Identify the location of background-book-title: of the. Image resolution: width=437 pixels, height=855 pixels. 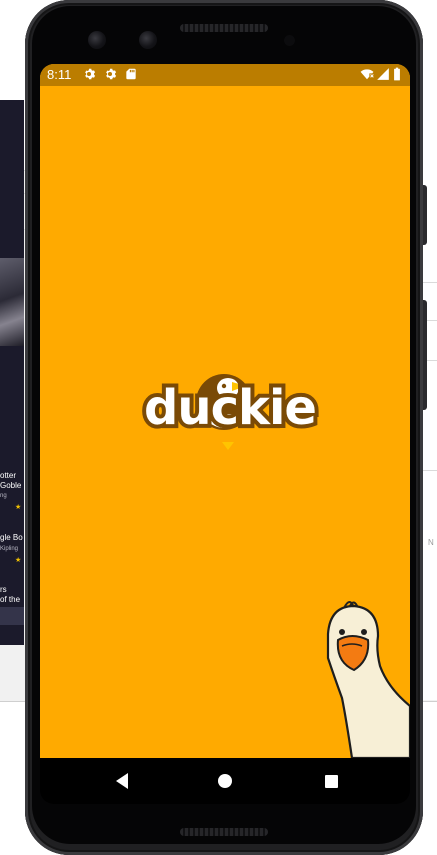
(10, 599).